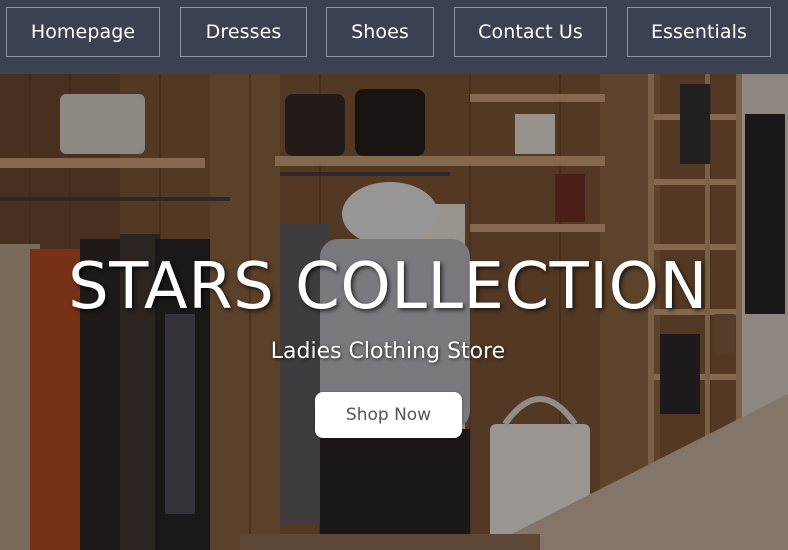 The height and width of the screenshot is (550, 788). I want to click on nav-item-contact-us: Contact Us, so click(530, 32).